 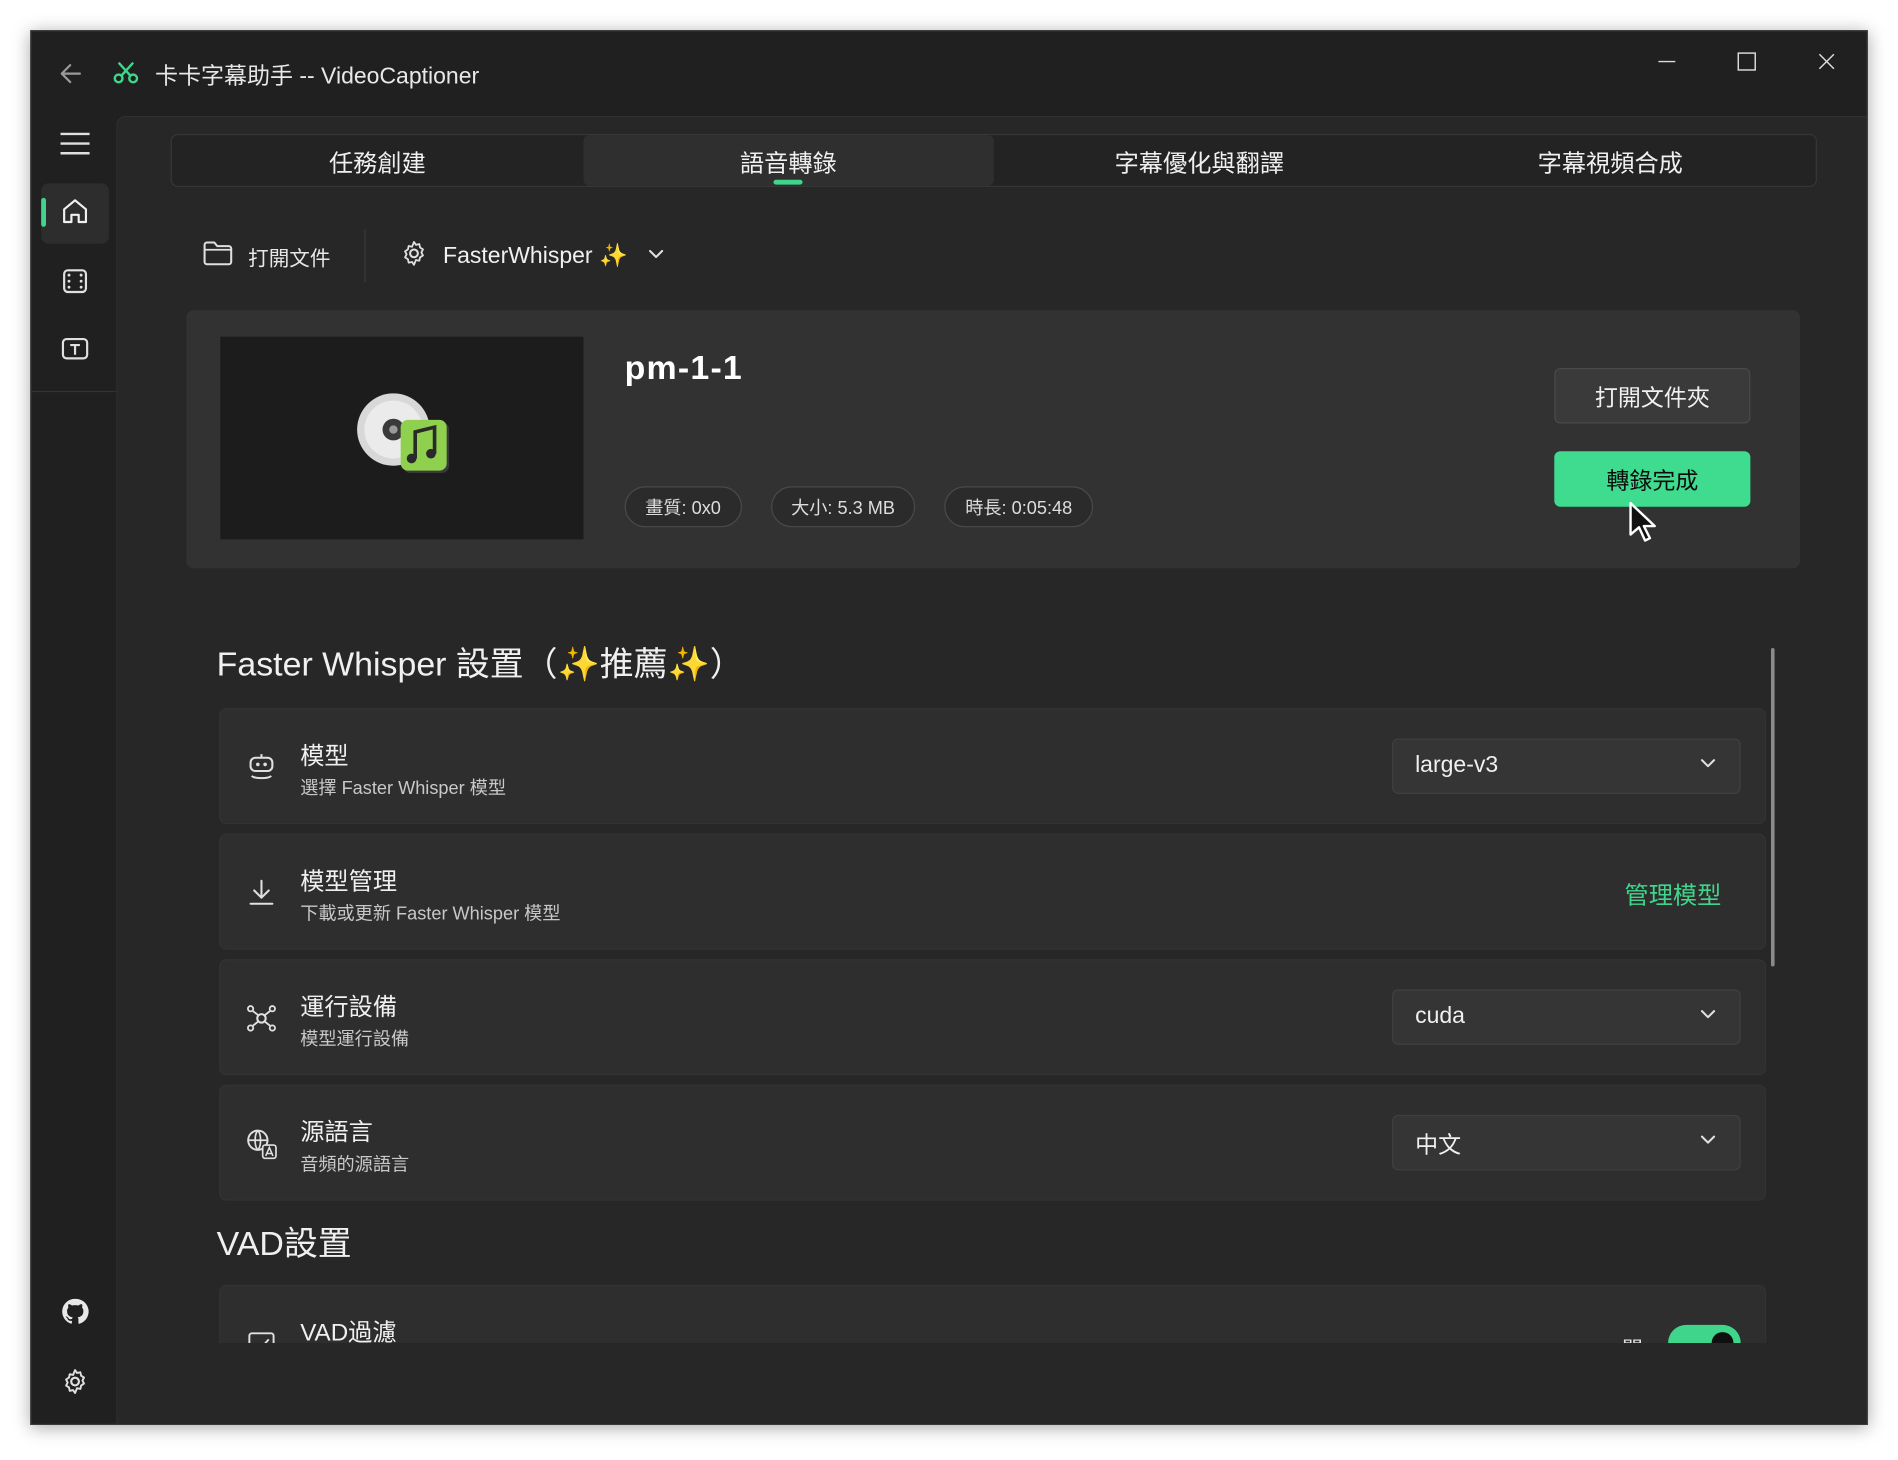 I want to click on hamburger-menu-icon, so click(x=74, y=146).